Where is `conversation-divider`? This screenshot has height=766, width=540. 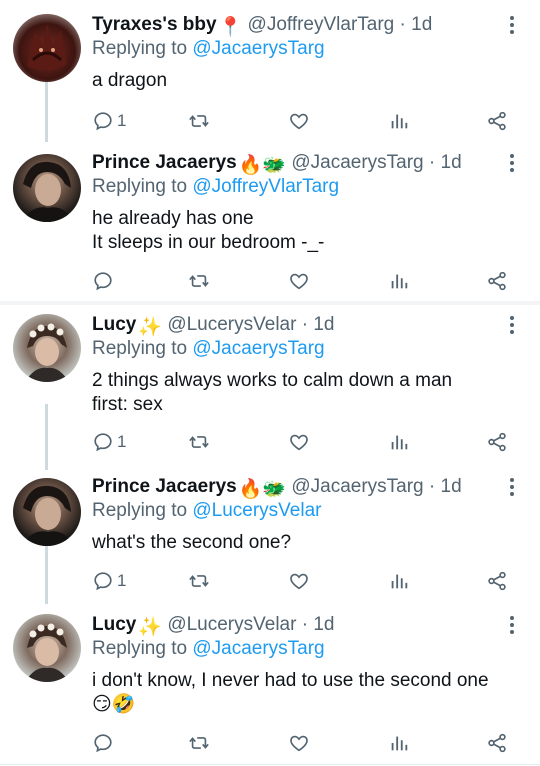 conversation-divider is located at coordinates (270, 303).